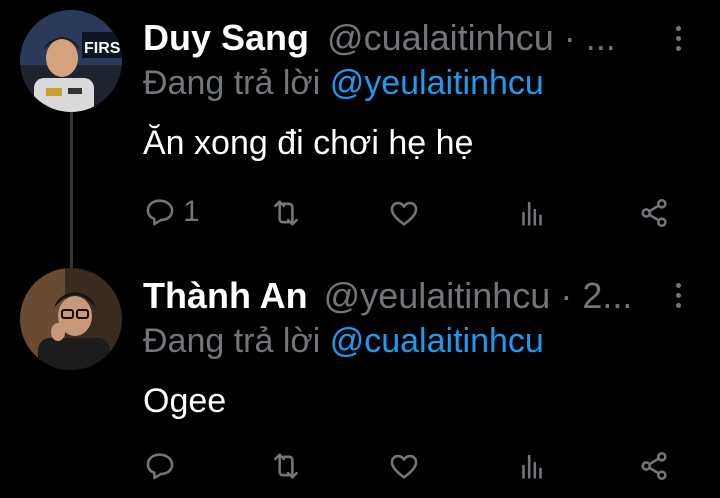 Image resolution: width=720 pixels, height=498 pixels. Describe the element at coordinates (437, 341) in the screenshot. I see `replying-mention: @cualaitinhcu` at that location.